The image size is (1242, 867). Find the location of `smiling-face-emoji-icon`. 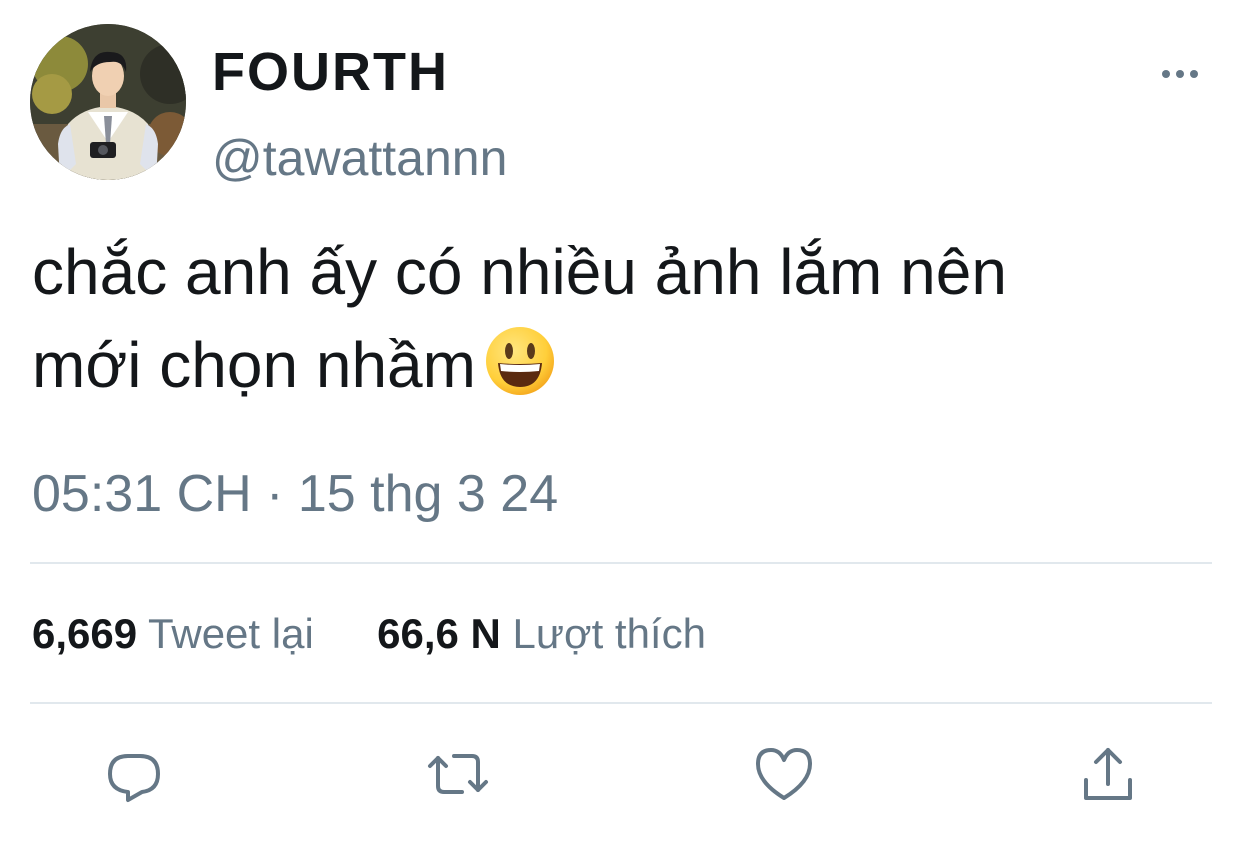

smiling-face-emoji-icon is located at coordinates (520, 361).